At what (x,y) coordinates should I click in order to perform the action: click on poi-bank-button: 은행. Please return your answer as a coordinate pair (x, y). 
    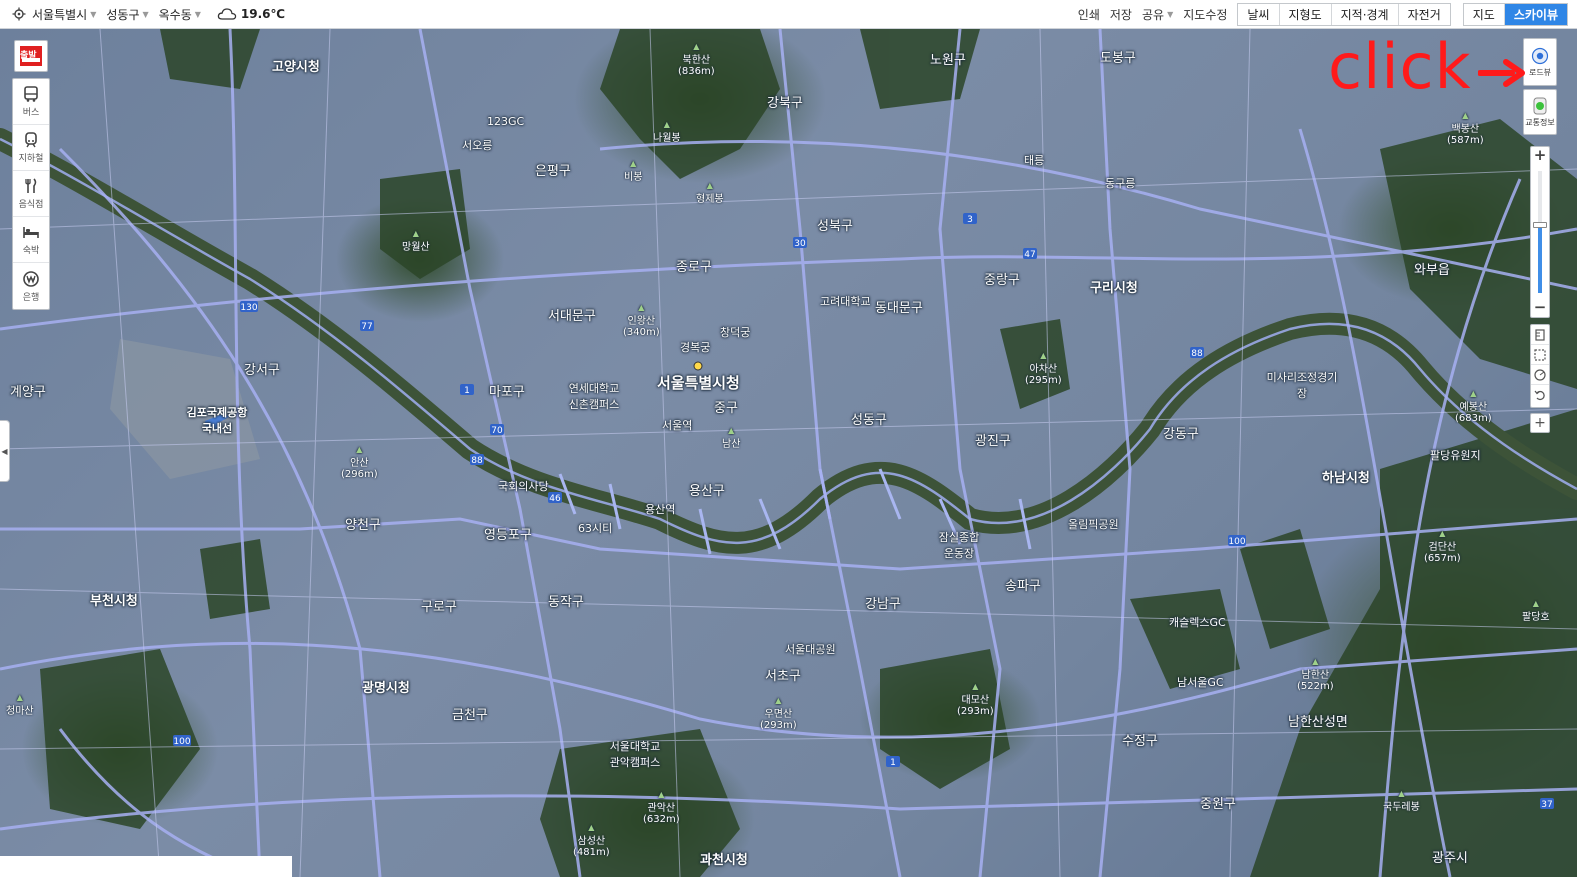
    Looking at the image, I should click on (31, 286).